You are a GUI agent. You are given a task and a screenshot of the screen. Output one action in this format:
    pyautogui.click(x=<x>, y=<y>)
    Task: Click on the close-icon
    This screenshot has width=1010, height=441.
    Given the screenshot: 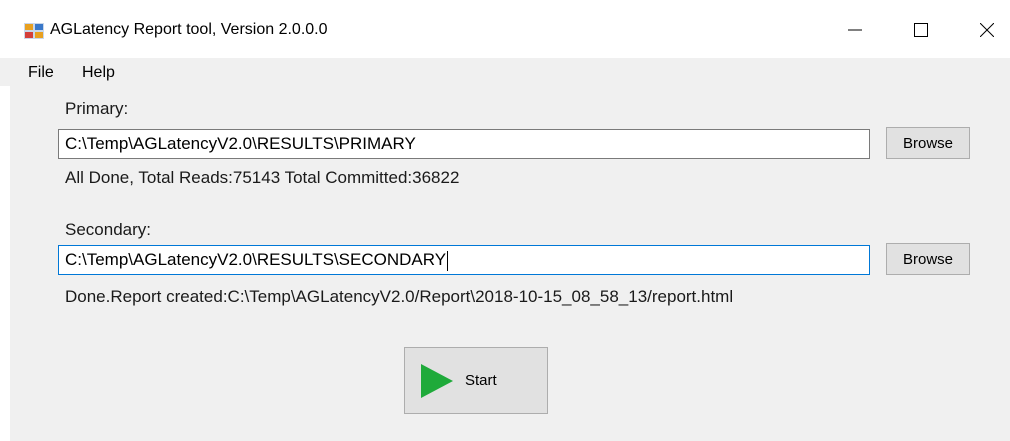 What is the action you would take?
    pyautogui.click(x=987, y=30)
    